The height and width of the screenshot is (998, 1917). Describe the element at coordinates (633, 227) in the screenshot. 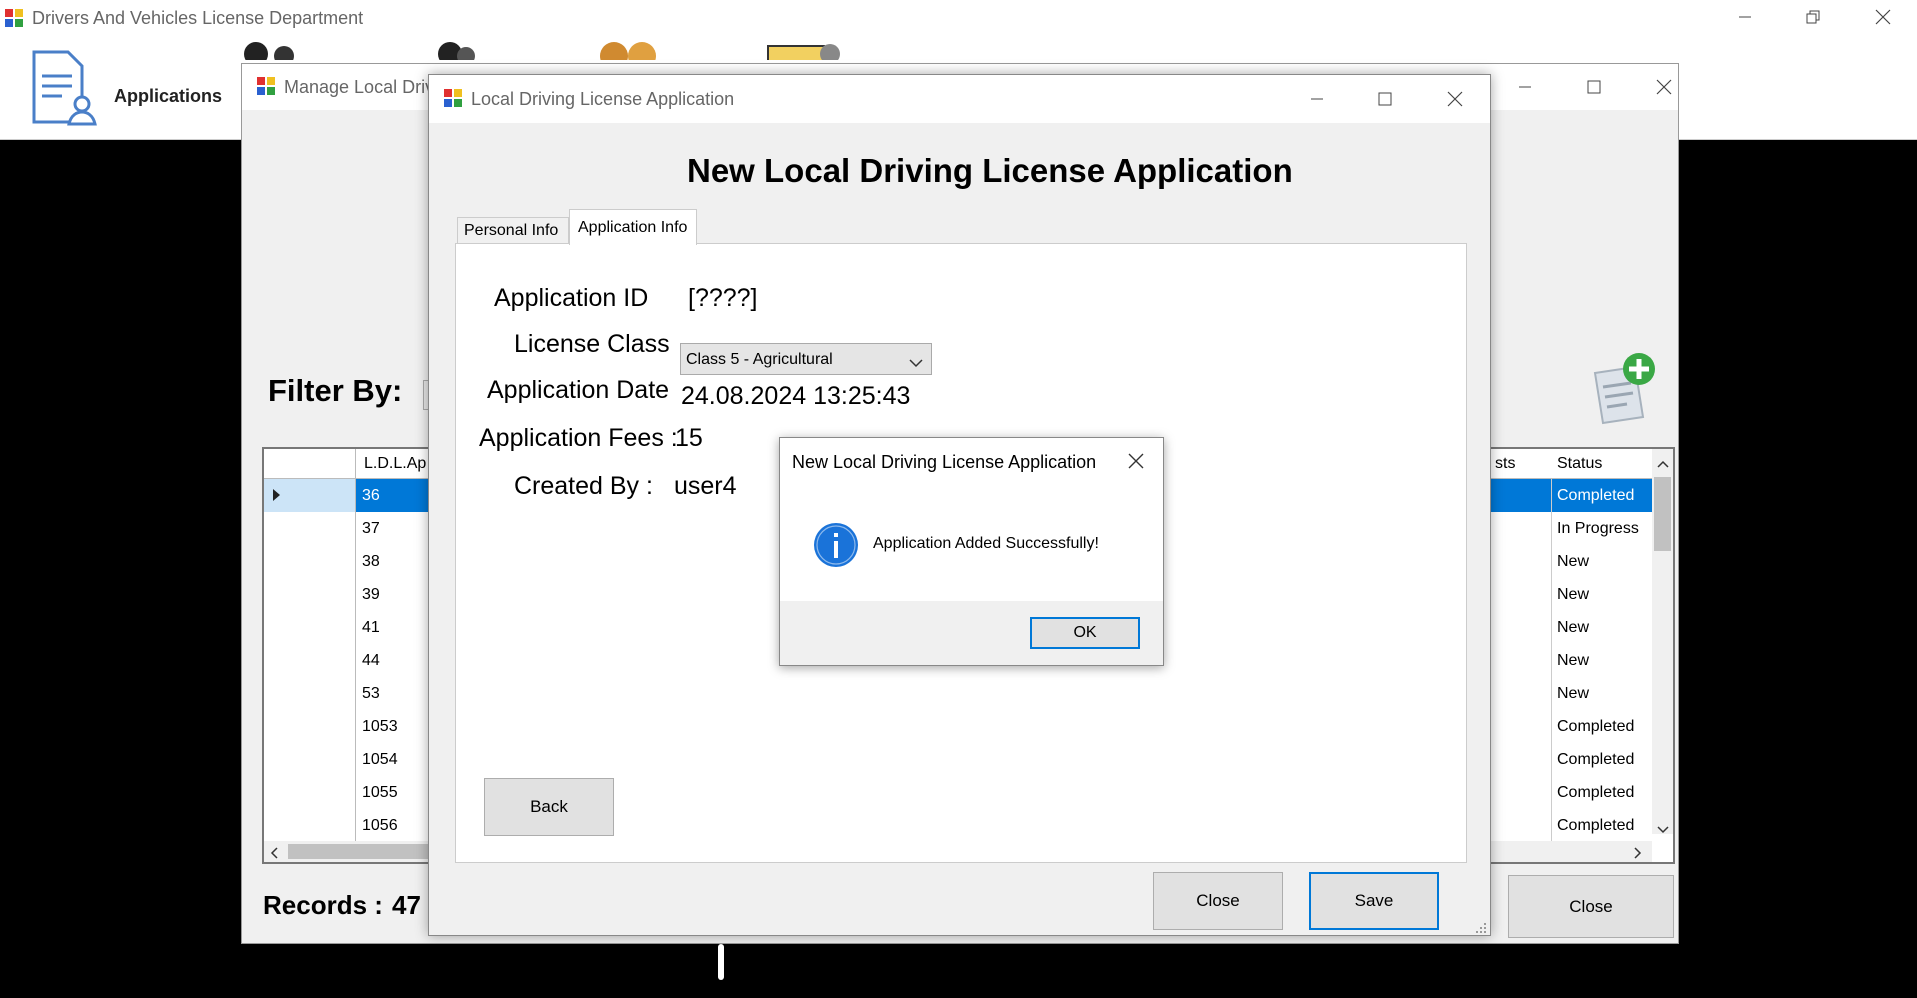

I see `tab-application-info: Application Info` at that location.